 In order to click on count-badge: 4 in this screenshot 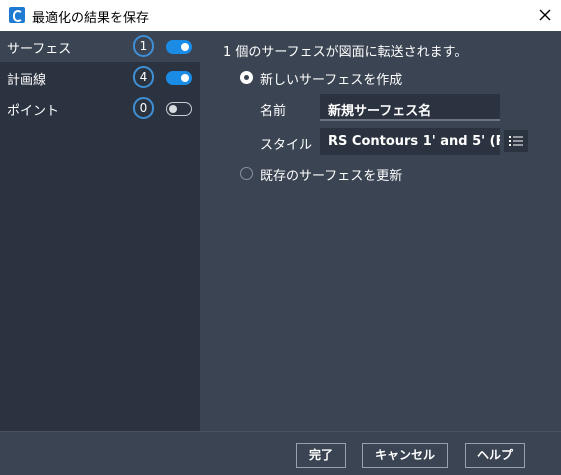, I will do `click(143, 77)`.